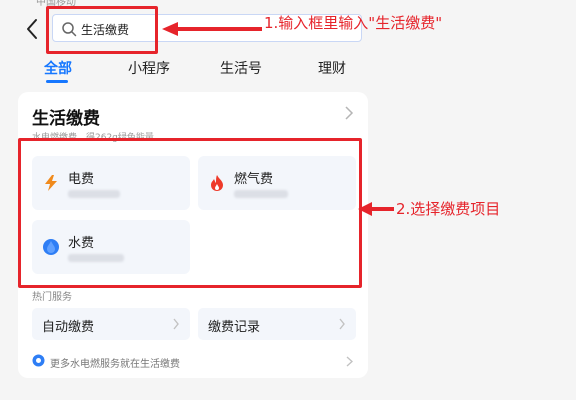  I want to click on footer-link: 更多水电燃服务就在生活缴费, so click(115, 362).